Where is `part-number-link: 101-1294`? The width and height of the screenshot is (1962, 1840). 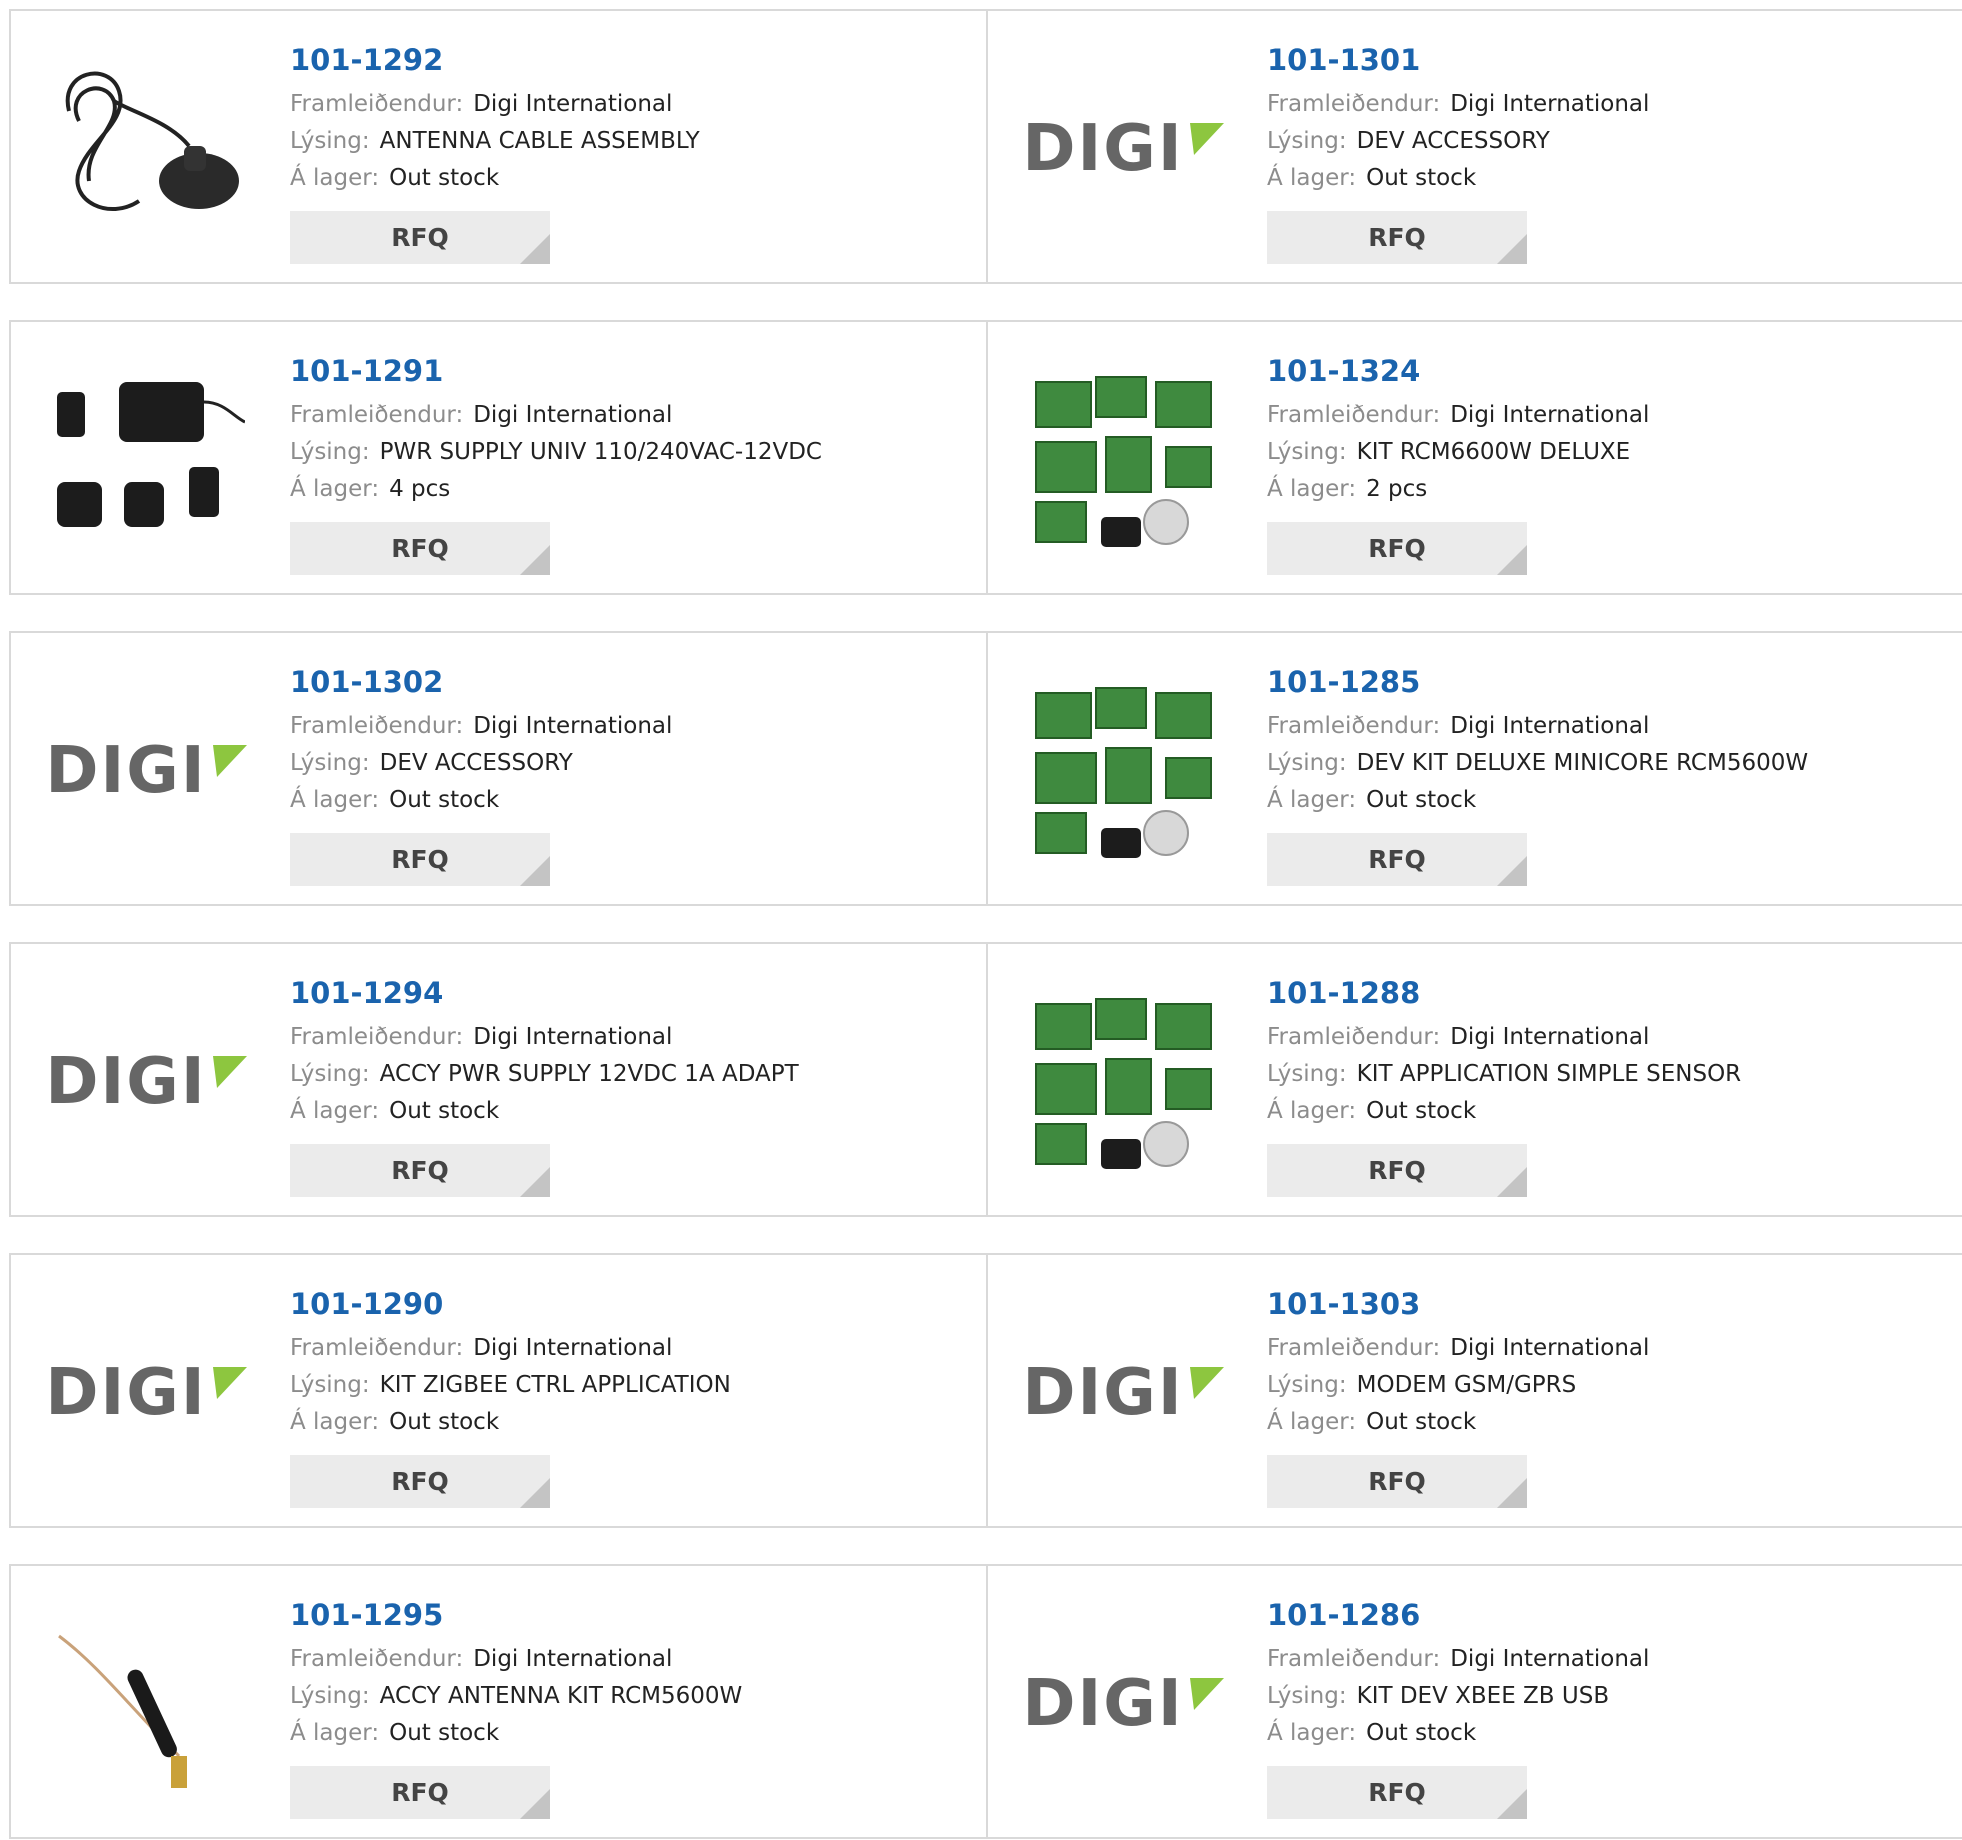 part-number-link: 101-1294 is located at coordinates (544, 993).